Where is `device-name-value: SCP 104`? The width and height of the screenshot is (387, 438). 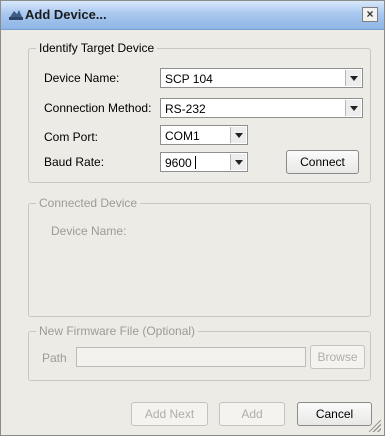
device-name-value: SCP 104 is located at coordinates (189, 79).